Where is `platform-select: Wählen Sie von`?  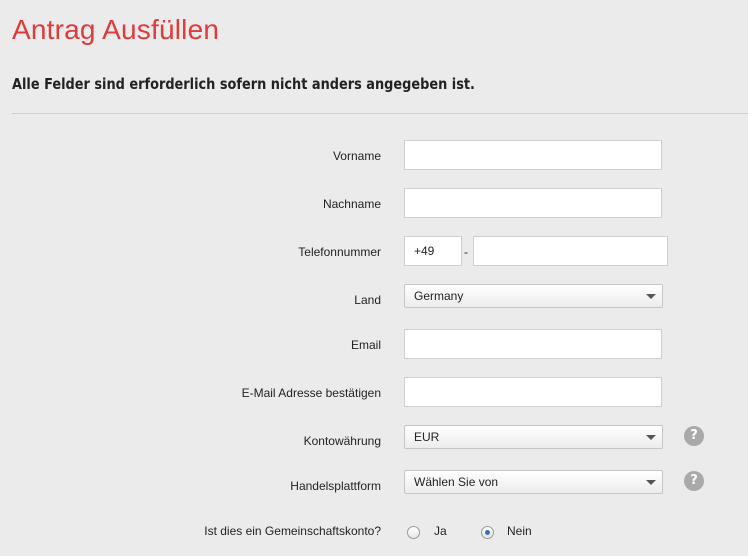 platform-select: Wählen Sie von is located at coordinates (533, 482).